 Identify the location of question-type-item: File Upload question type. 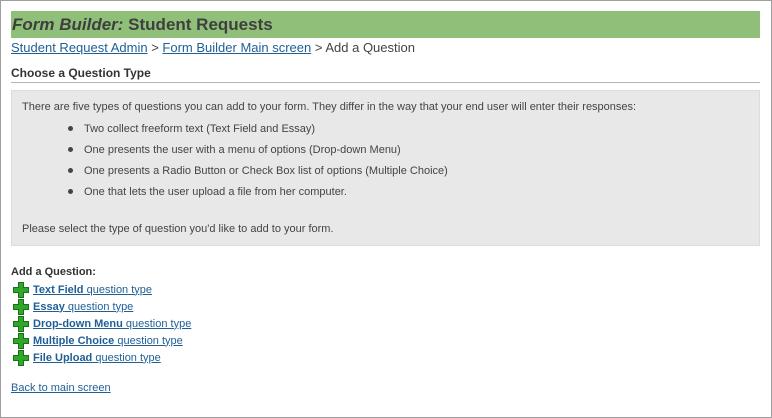
(102, 357).